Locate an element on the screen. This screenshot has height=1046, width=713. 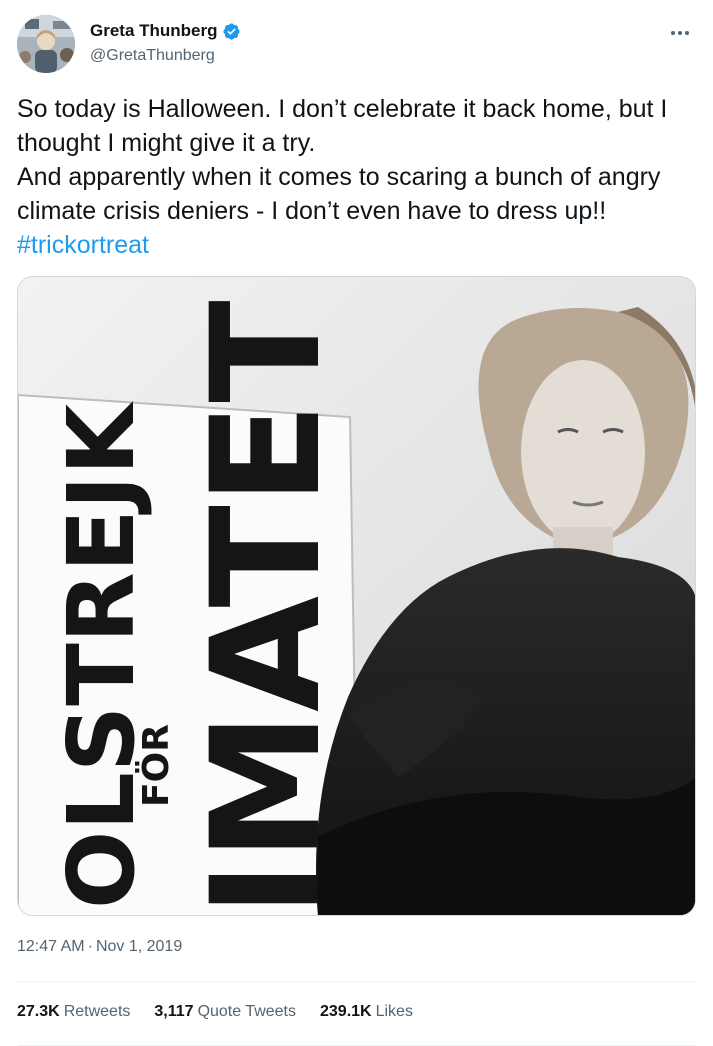
tweet-timestamp: 12:47 AM · Nov 1, 2019 is located at coordinates (99, 947).